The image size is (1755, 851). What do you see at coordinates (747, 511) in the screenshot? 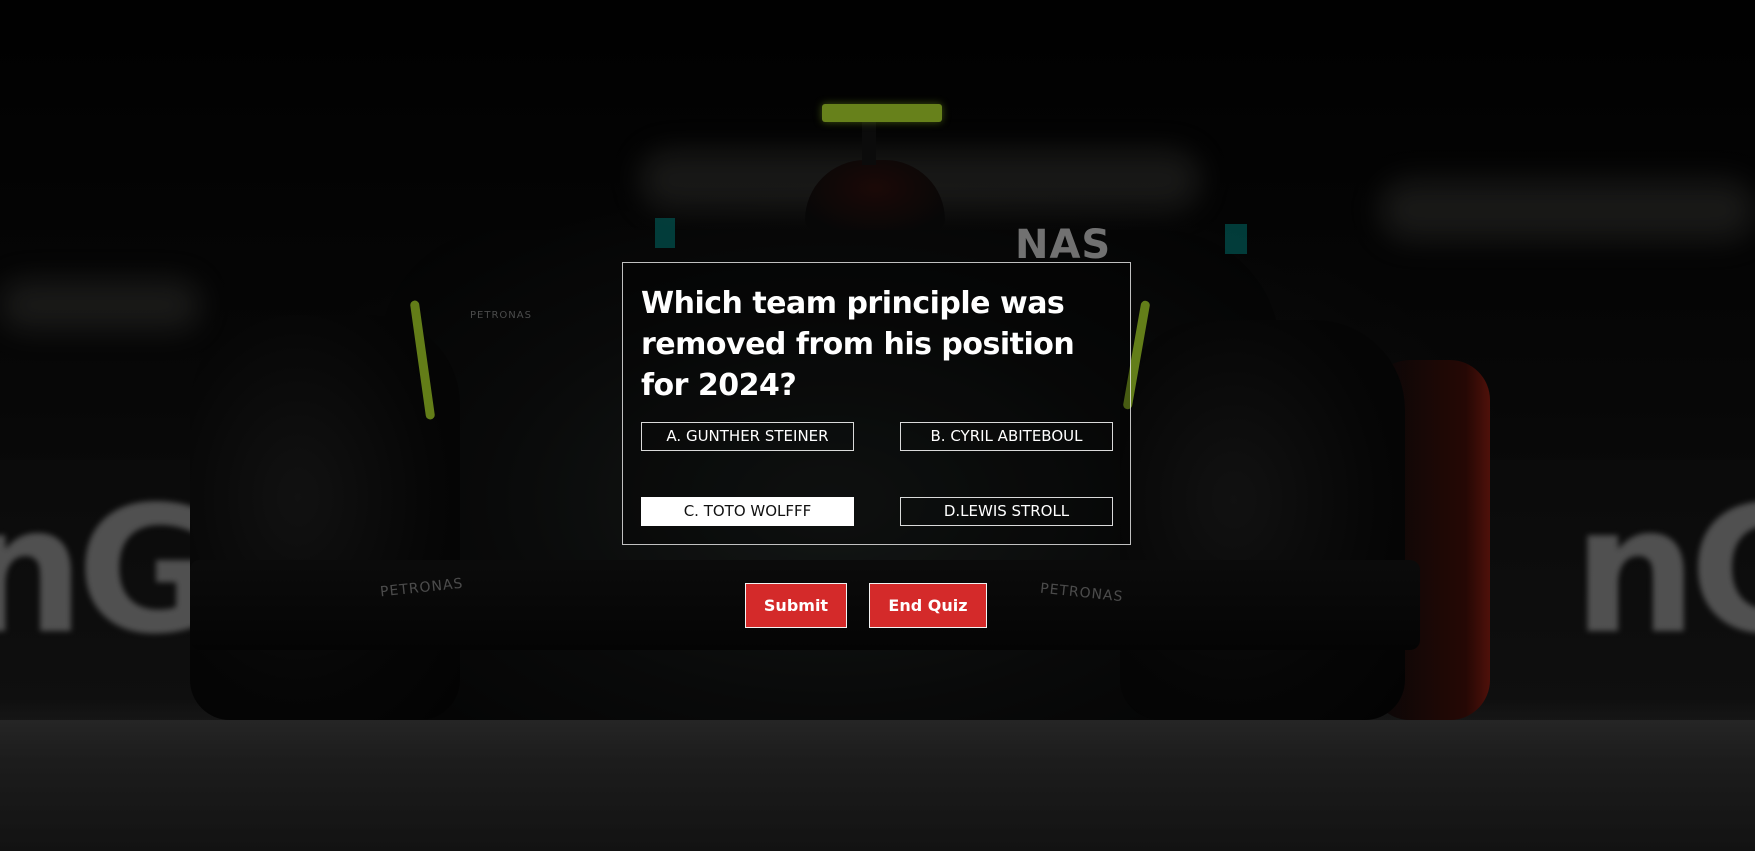
I see `option-c-button: C. TOTO WOLFFF` at bounding box center [747, 511].